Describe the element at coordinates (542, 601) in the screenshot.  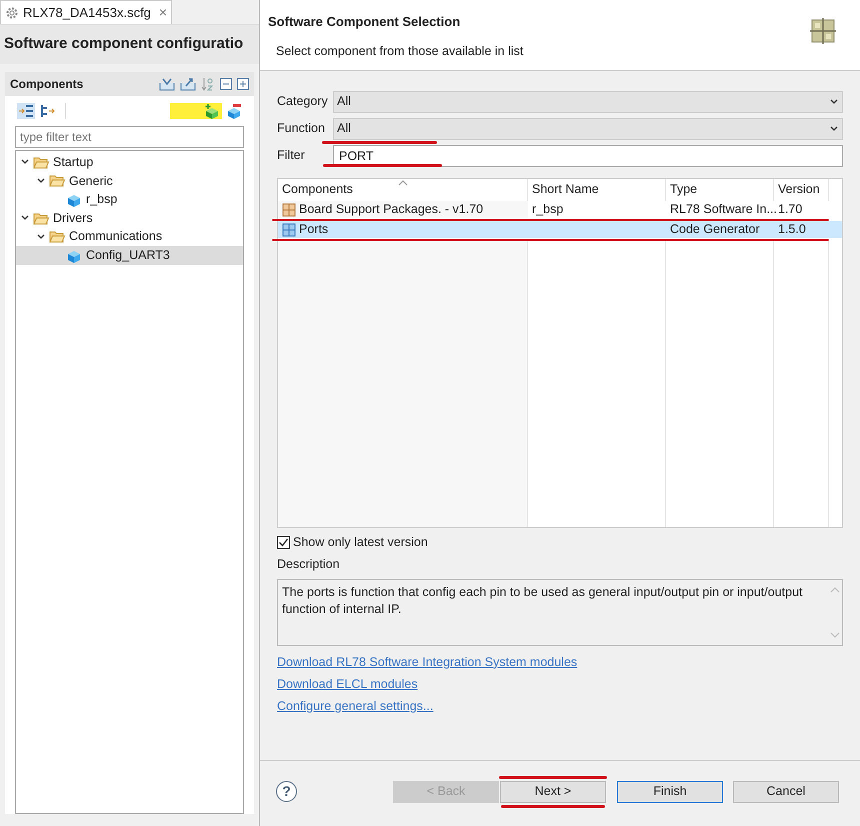
I see `description-text: The ports is function that config each pin to be used as general input/output pin or input/output function of internal IP.` at that location.